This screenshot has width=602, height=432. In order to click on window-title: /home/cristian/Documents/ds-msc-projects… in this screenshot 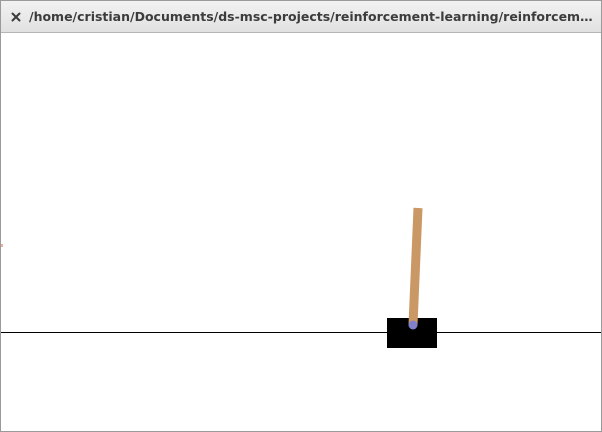, I will do `click(312, 16)`.